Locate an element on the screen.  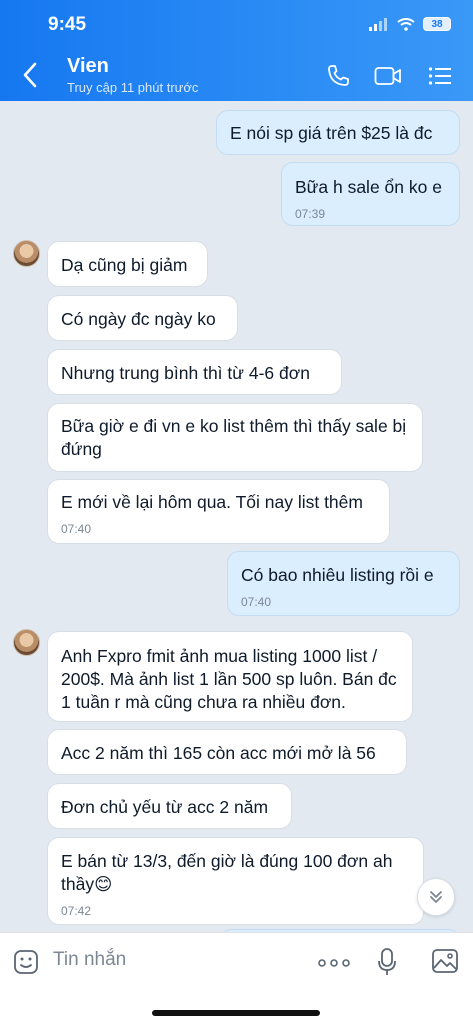
message-text: Có bao nhiêu listing rồi e is located at coordinates (337, 575).